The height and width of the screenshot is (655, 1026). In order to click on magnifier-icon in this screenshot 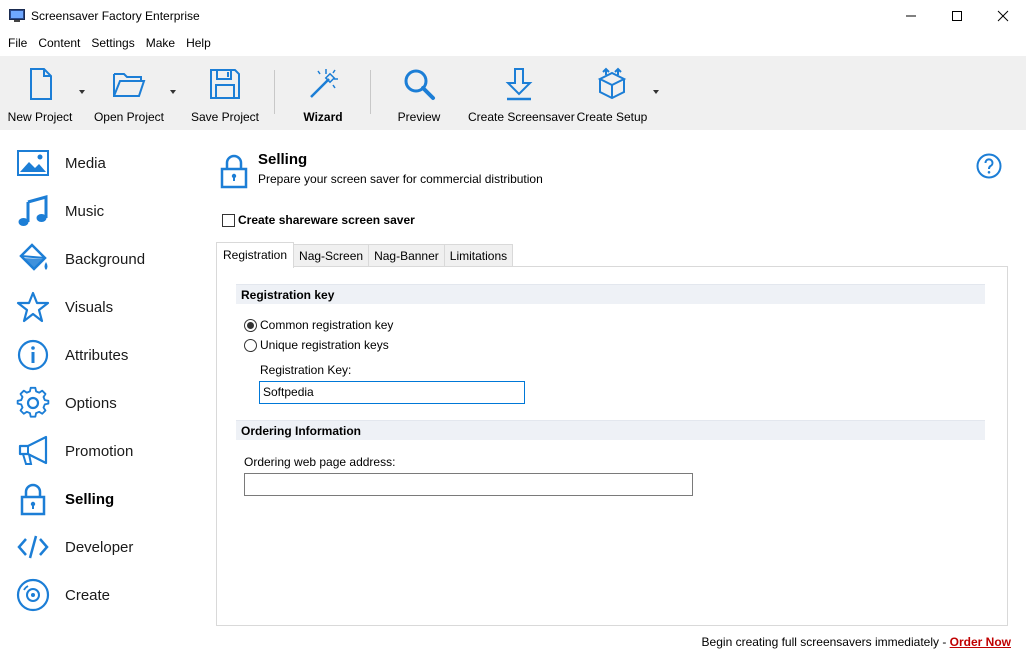, I will do `click(419, 84)`.